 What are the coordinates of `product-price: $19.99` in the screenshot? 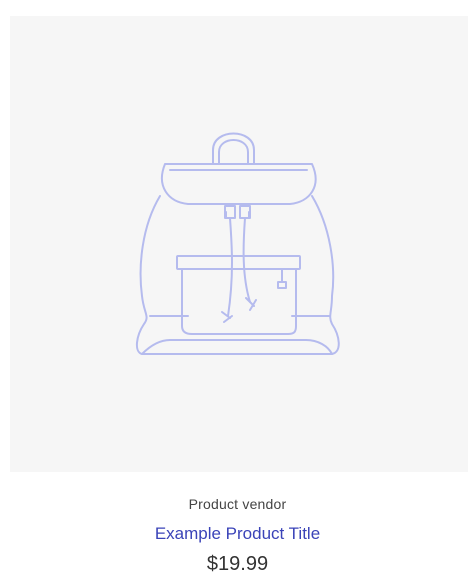 It's located at (237, 564).